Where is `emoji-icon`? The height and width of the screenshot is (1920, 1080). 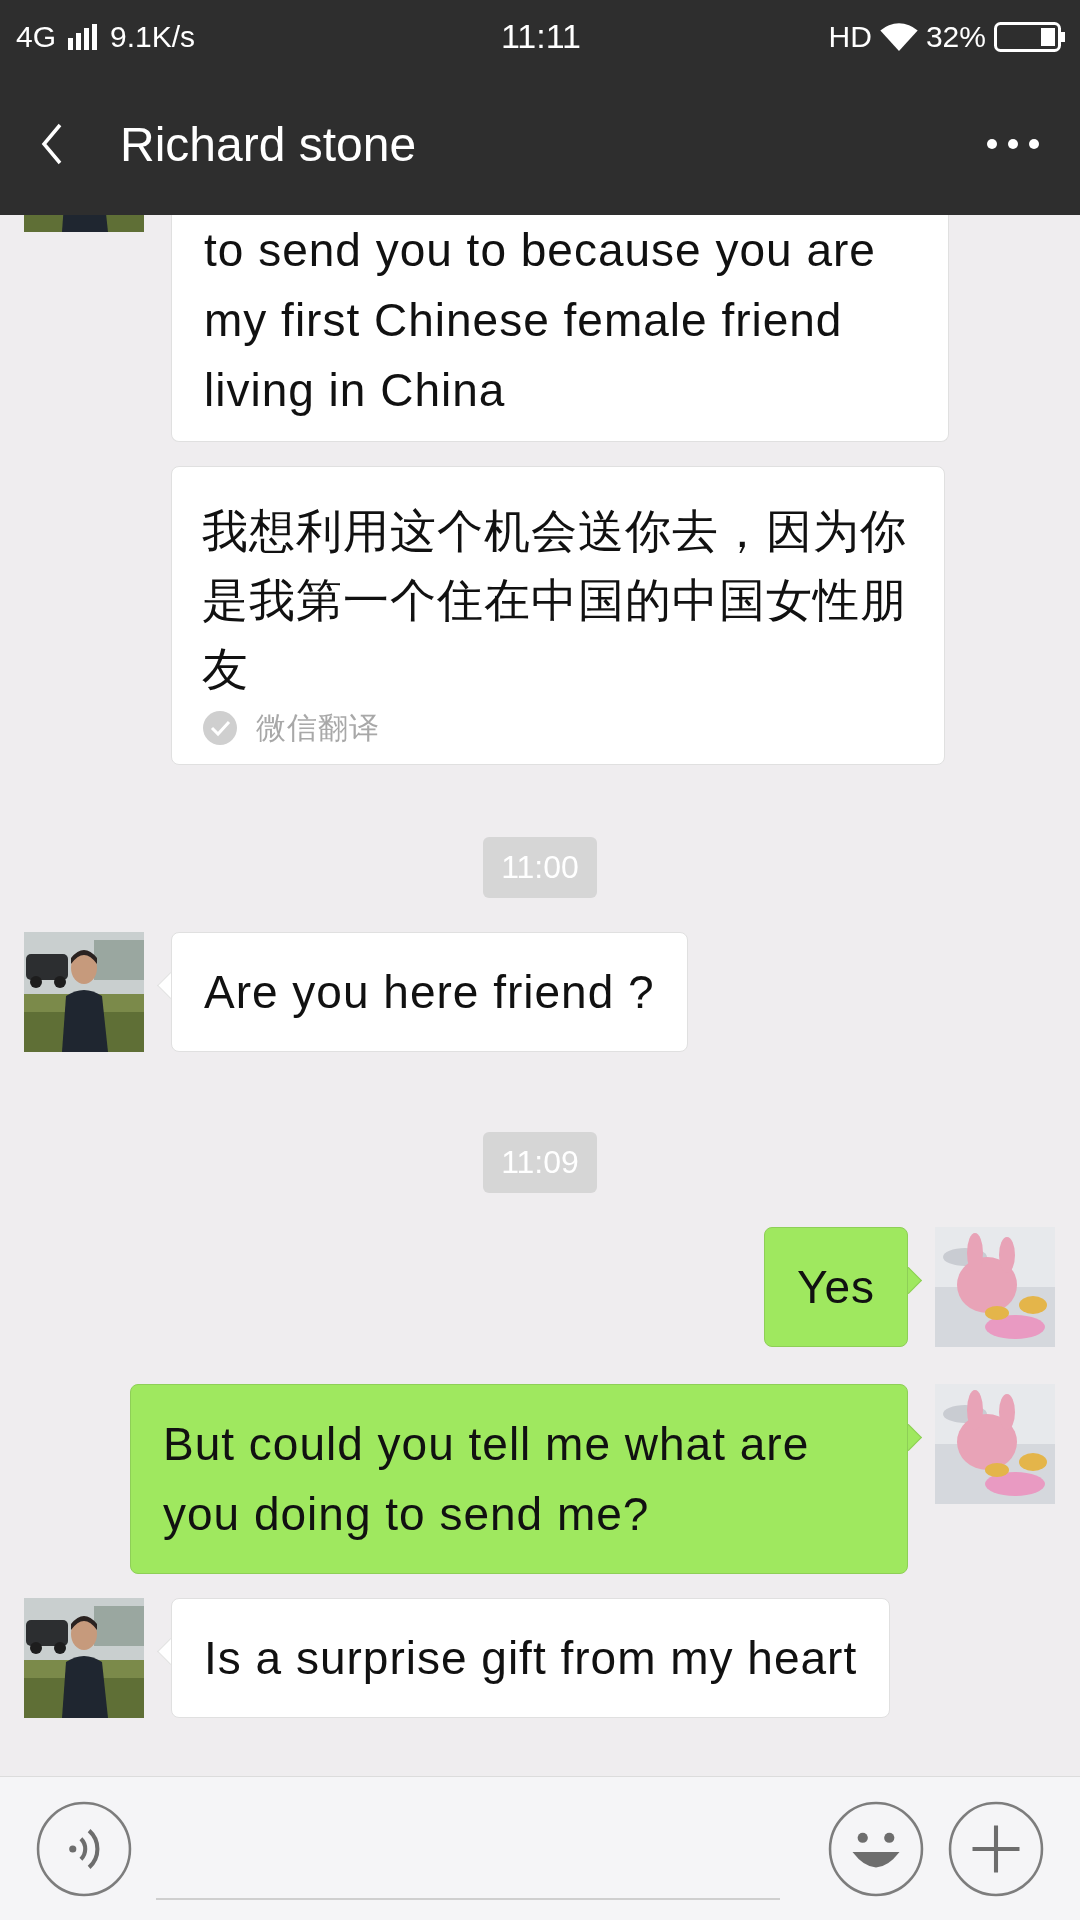
emoji-icon is located at coordinates (876, 1848).